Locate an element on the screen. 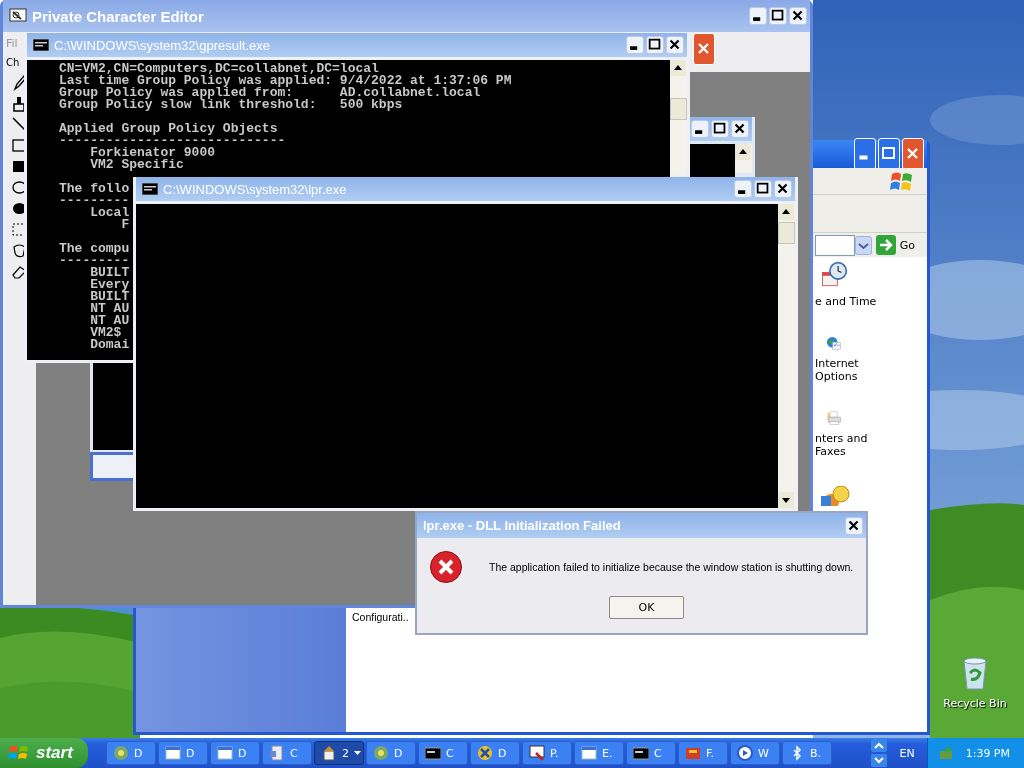  ok-button: OK is located at coordinates (646, 607).